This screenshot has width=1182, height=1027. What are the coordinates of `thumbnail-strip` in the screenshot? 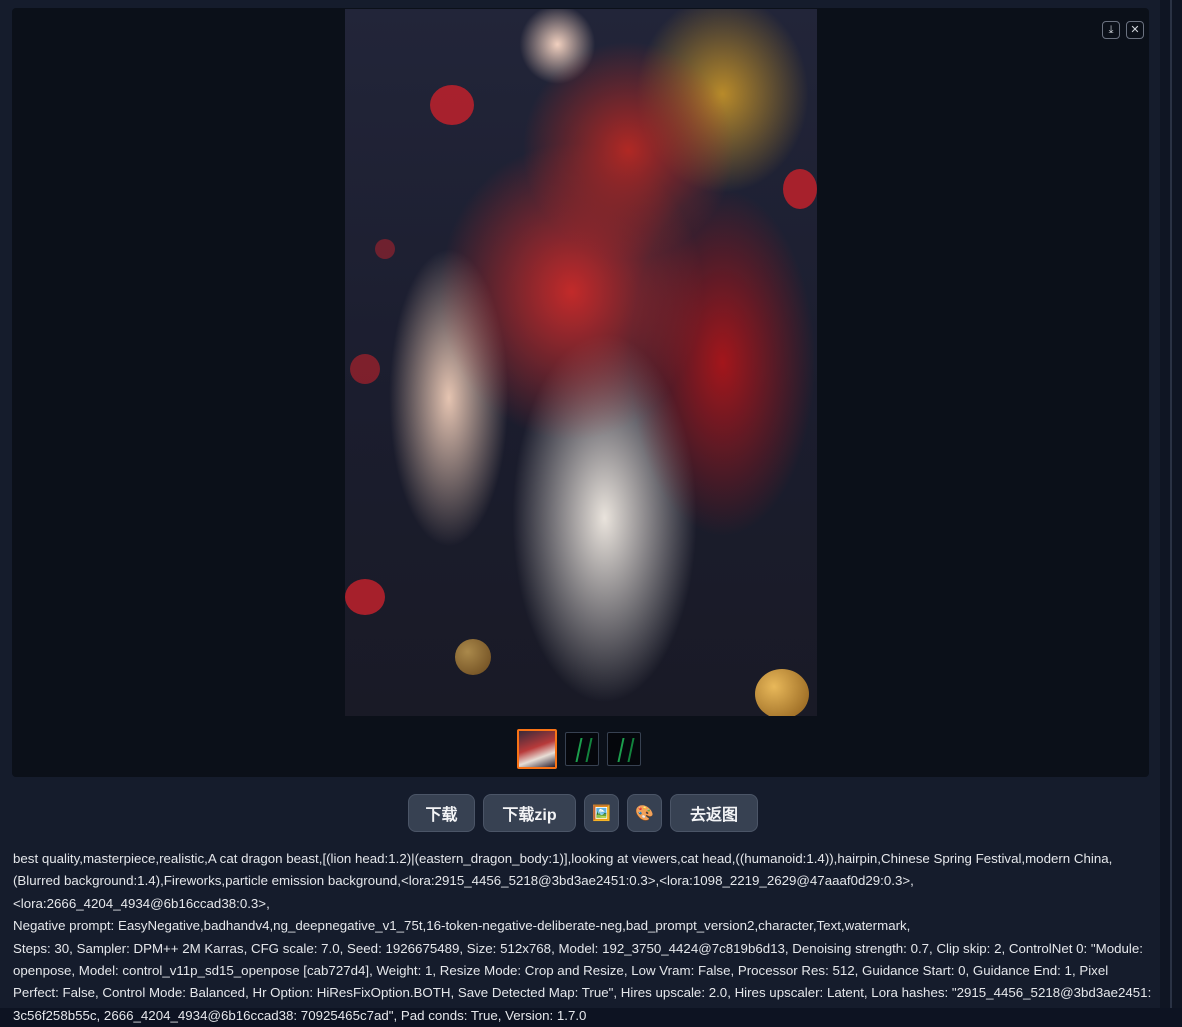 It's located at (579, 749).